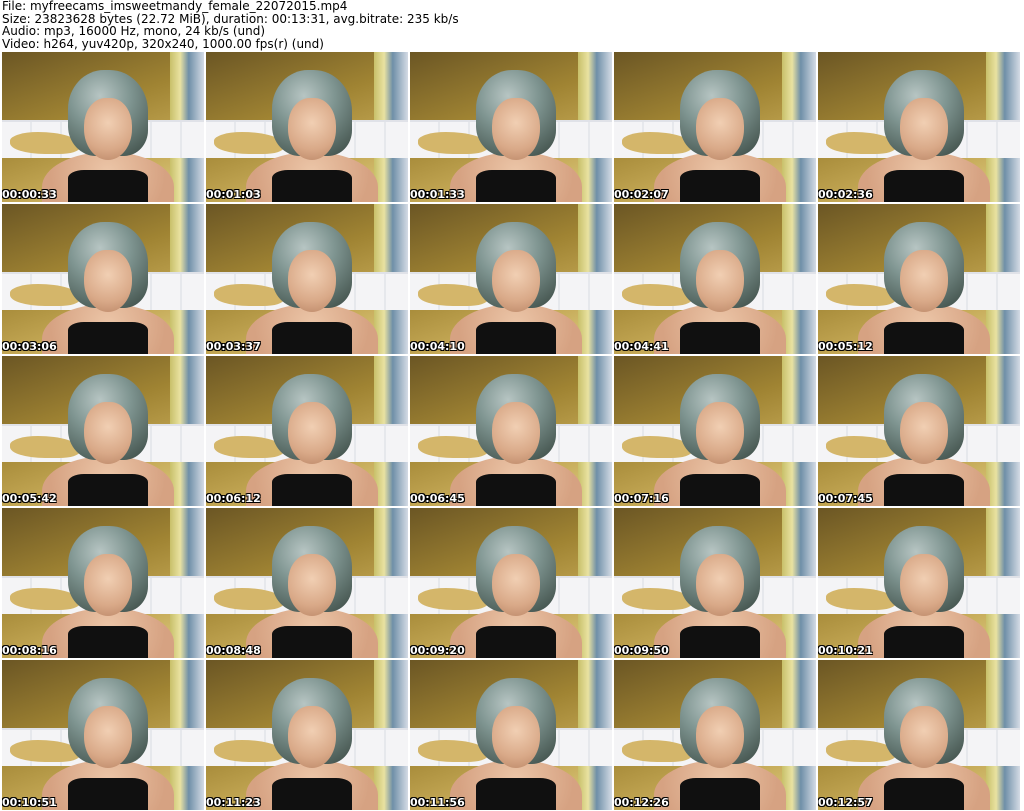 The image size is (1024, 811). I want to click on thumbnail-frame: 00:11:23, so click(307, 735).